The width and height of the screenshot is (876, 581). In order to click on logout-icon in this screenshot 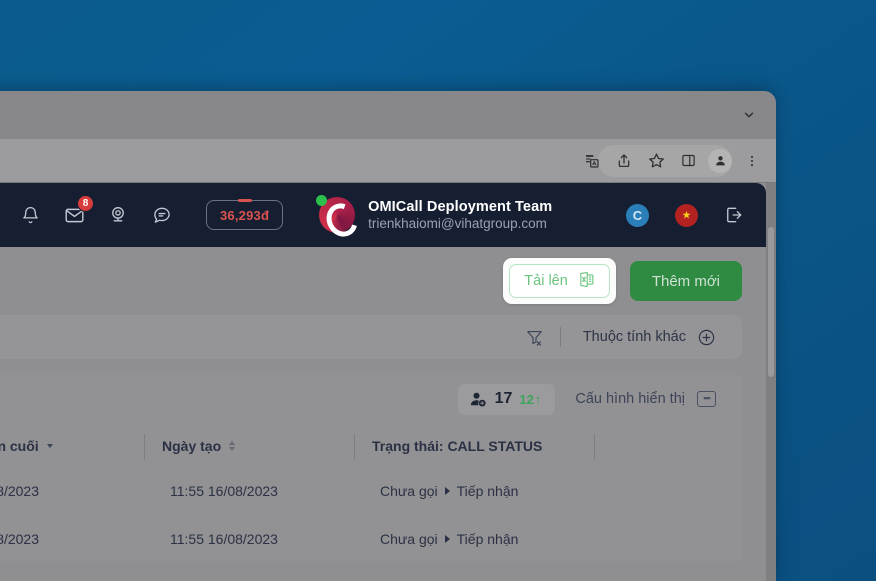, I will do `click(734, 215)`.